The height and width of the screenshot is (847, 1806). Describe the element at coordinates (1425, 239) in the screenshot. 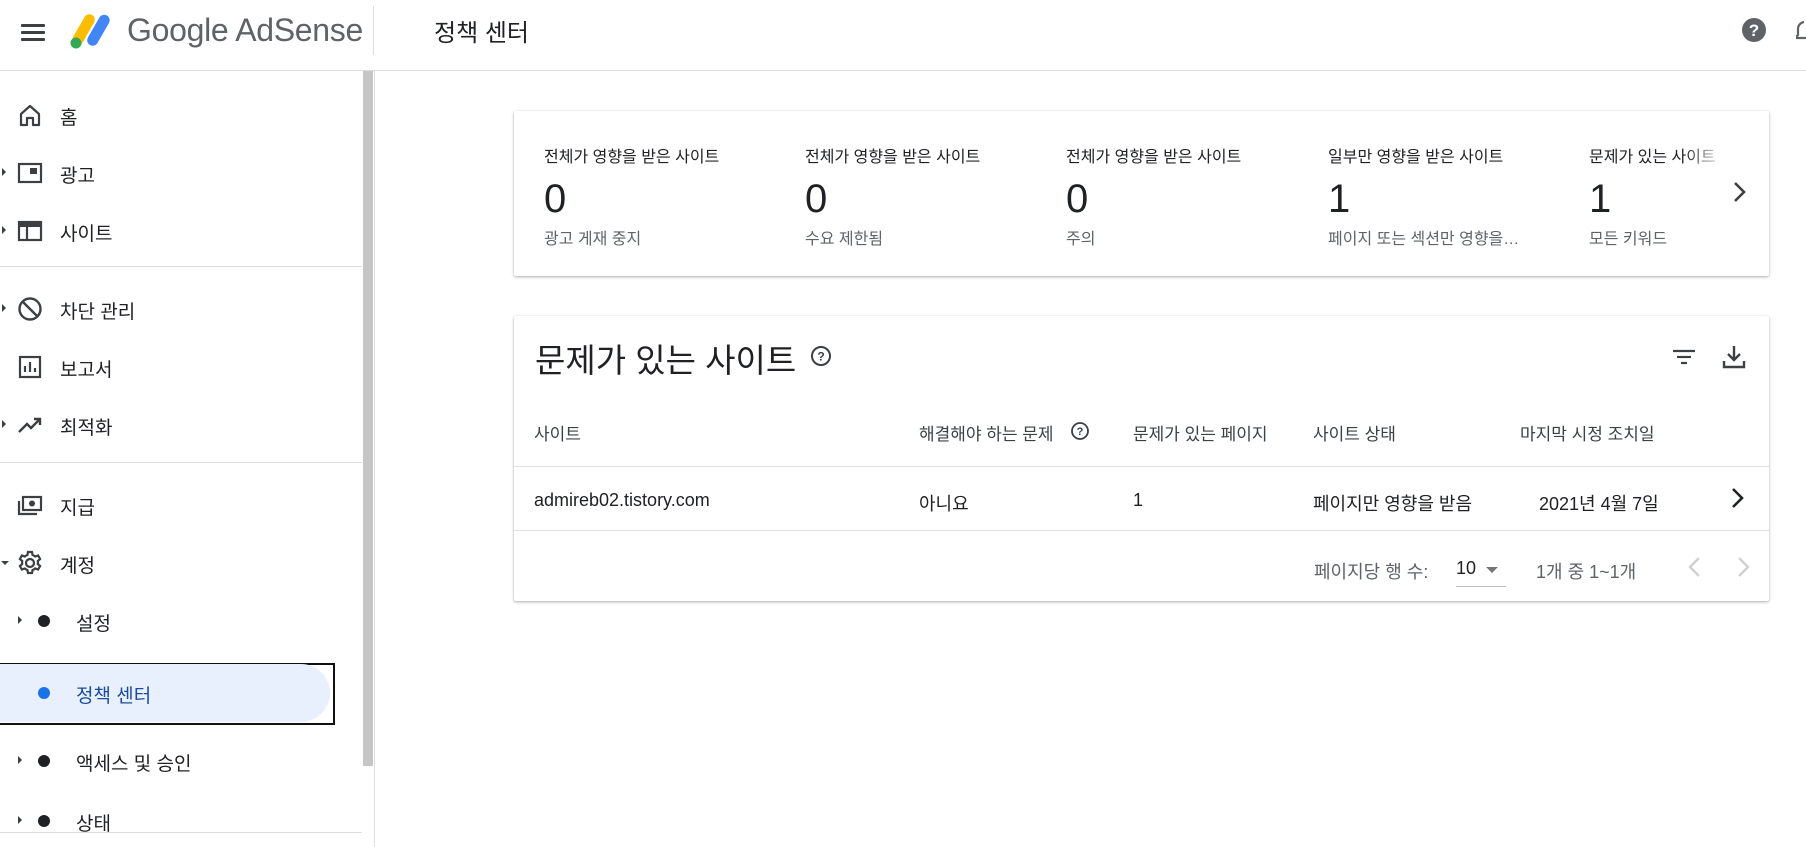

I see `stat-sub: 페이지 또는 섹션만 영향을 받음` at that location.